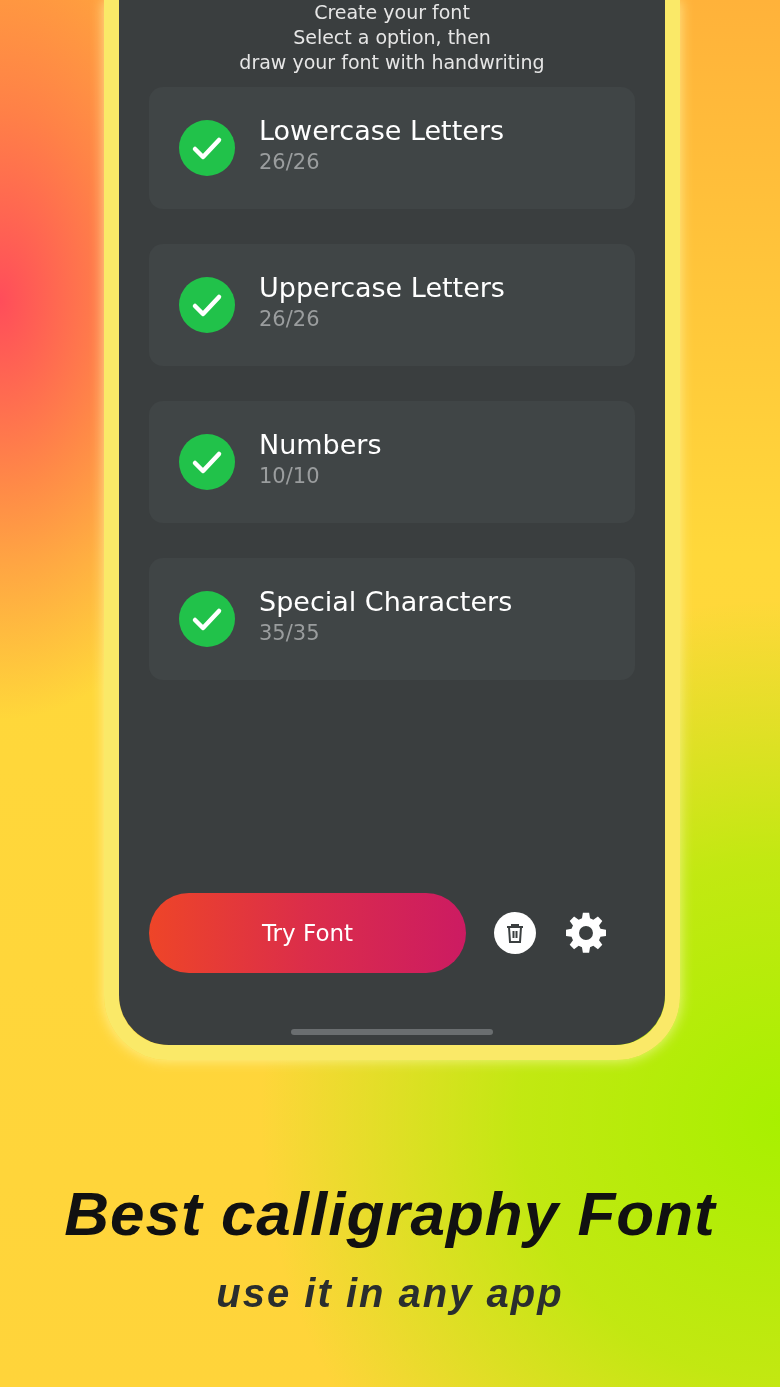 The image size is (780, 1387). I want to click on category-title: Numbers, so click(320, 444).